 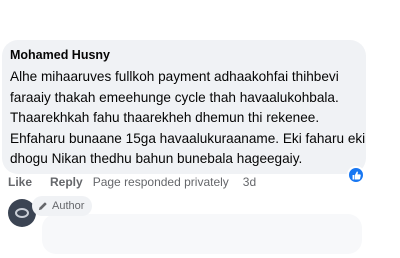 What do you see at coordinates (42, 206) in the screenshot?
I see `pencil-icon` at bounding box center [42, 206].